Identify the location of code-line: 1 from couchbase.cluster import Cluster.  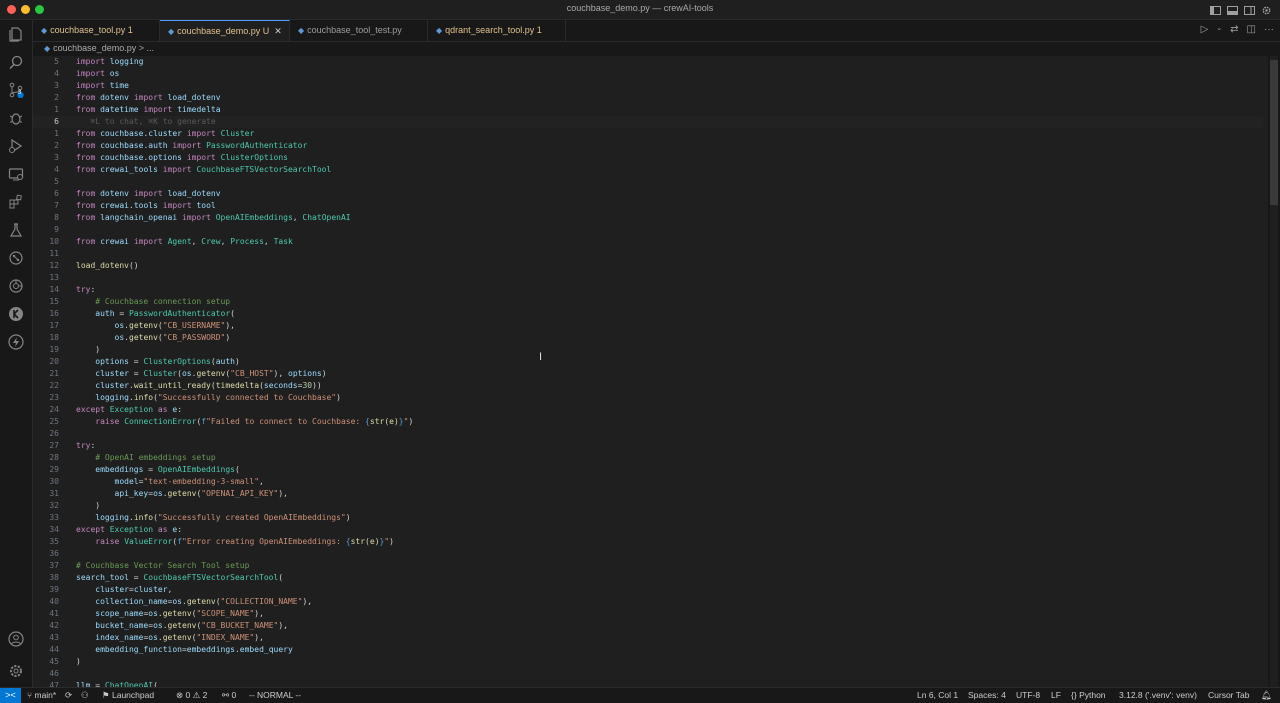
(648, 134).